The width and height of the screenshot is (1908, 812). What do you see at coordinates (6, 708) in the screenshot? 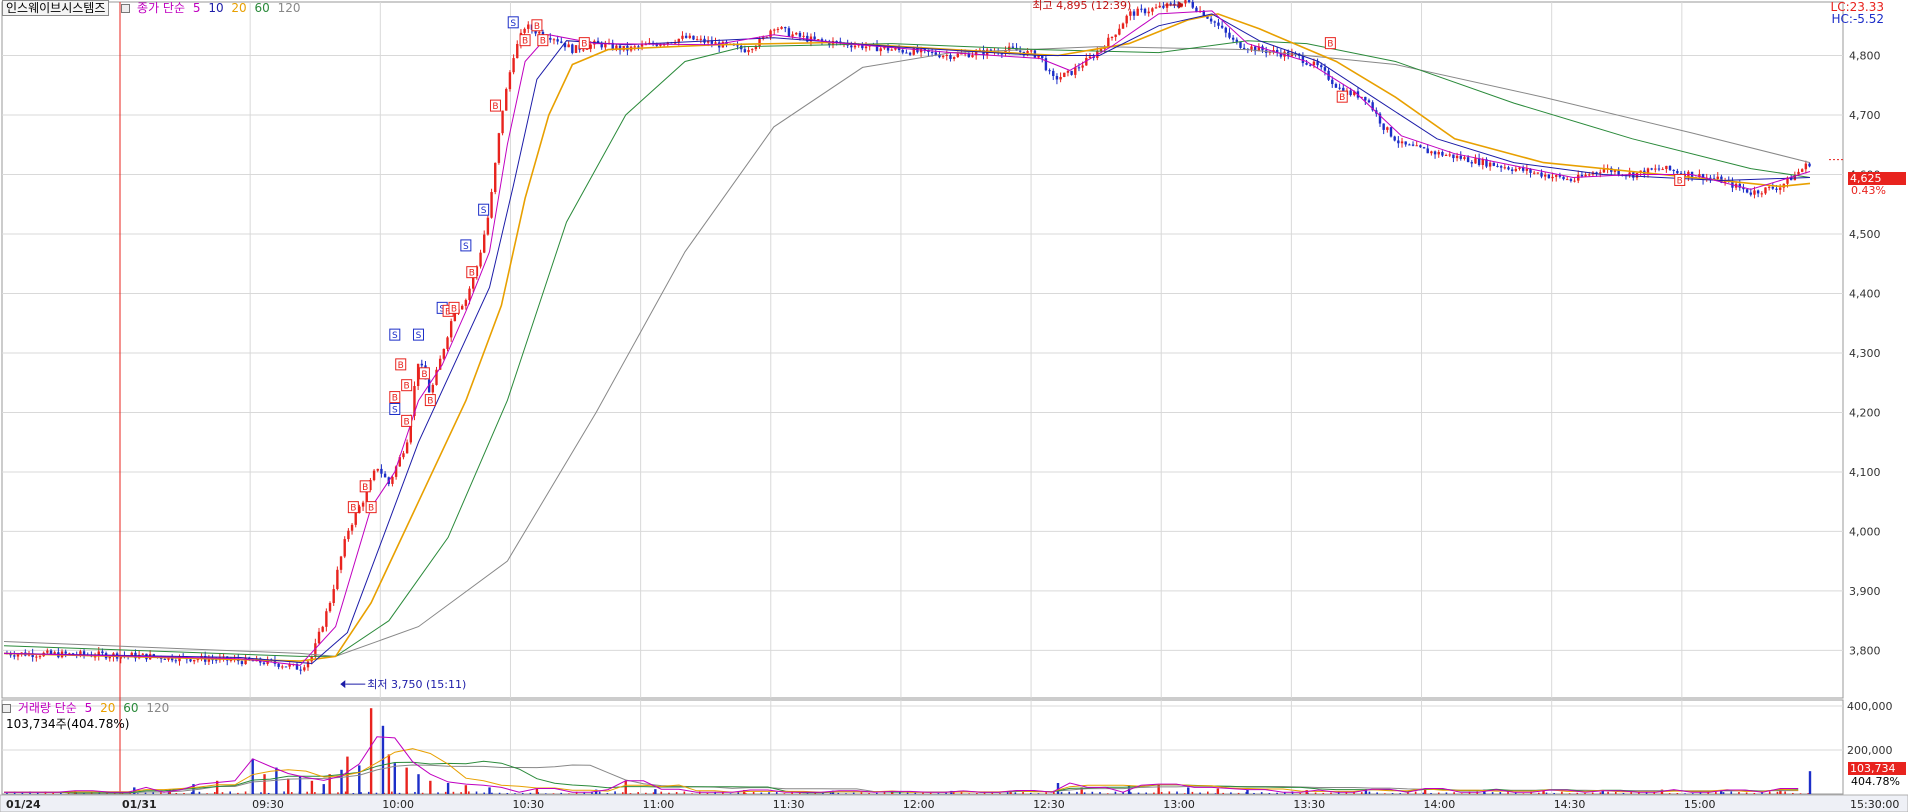
I see `volume-legend-toggle-icon` at bounding box center [6, 708].